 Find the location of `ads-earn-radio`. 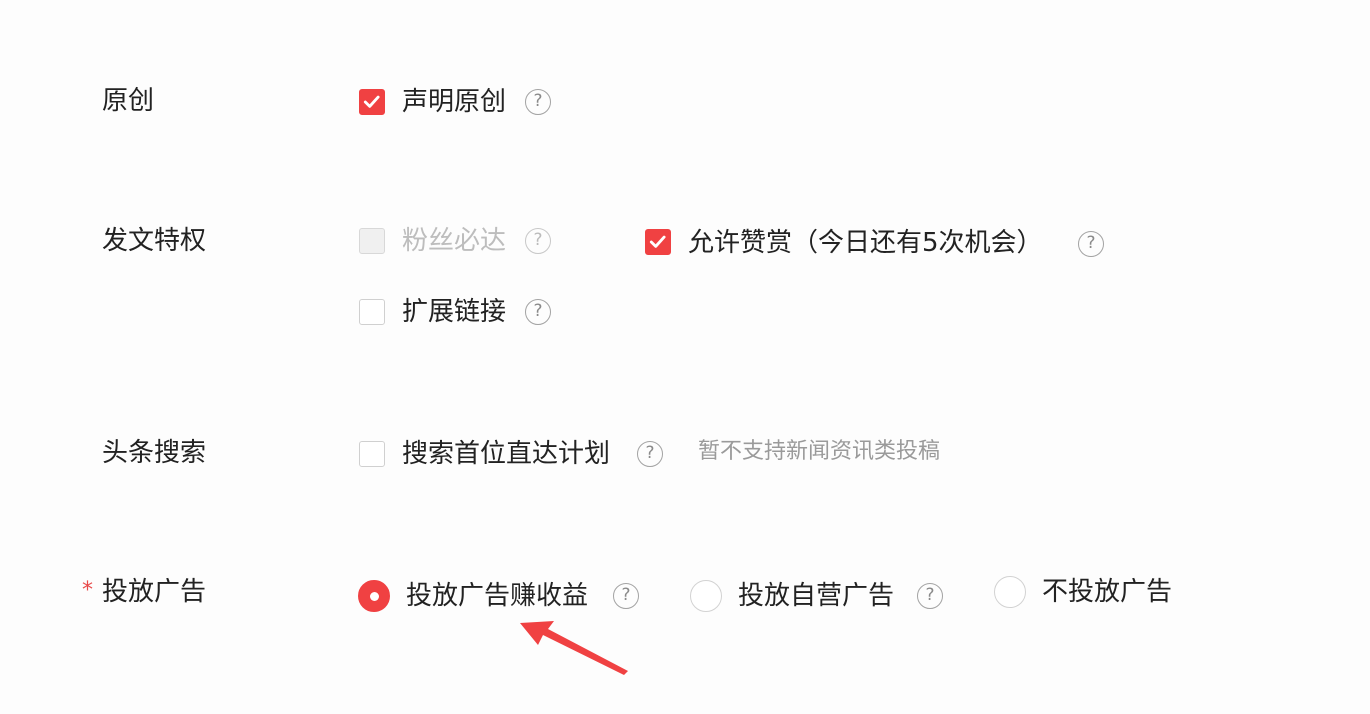

ads-earn-radio is located at coordinates (374, 596).